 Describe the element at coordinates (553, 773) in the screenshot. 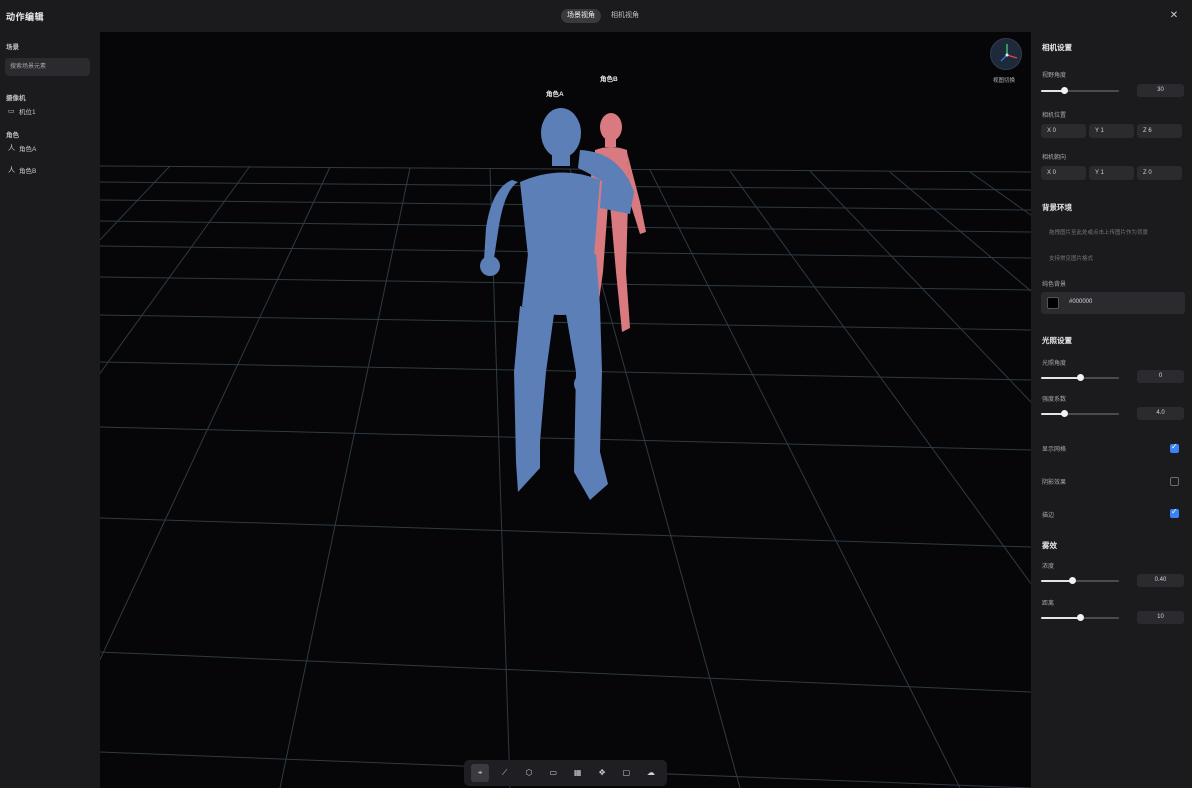

I see `camera-tool-icon: ▭` at that location.